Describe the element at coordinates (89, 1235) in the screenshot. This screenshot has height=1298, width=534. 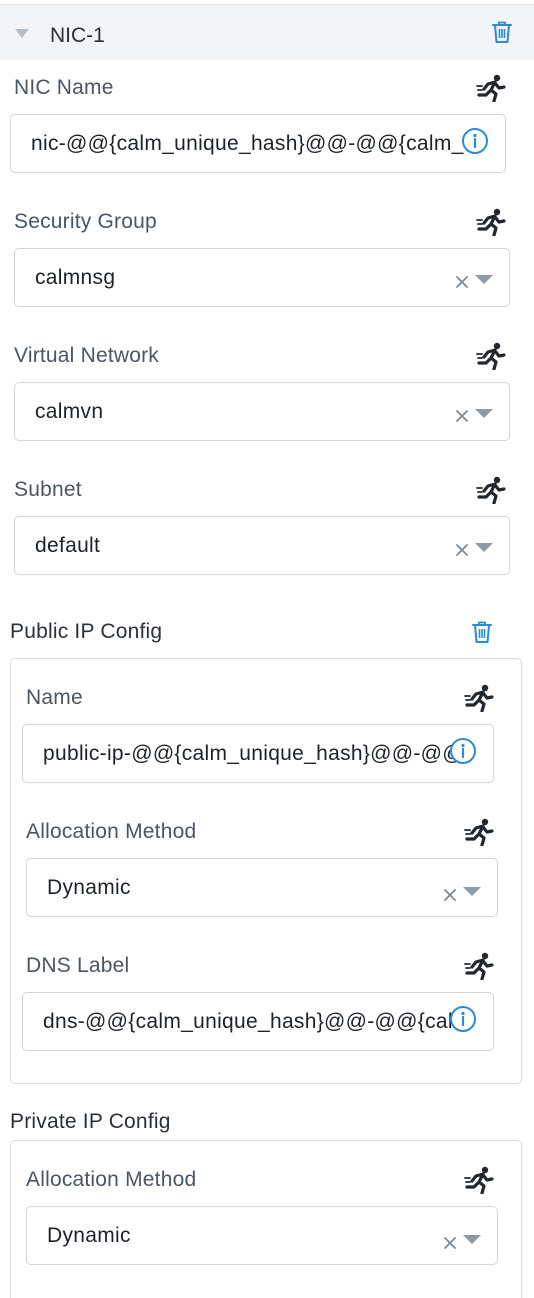
I see `private-ip-allocation-value: Dynamic` at that location.